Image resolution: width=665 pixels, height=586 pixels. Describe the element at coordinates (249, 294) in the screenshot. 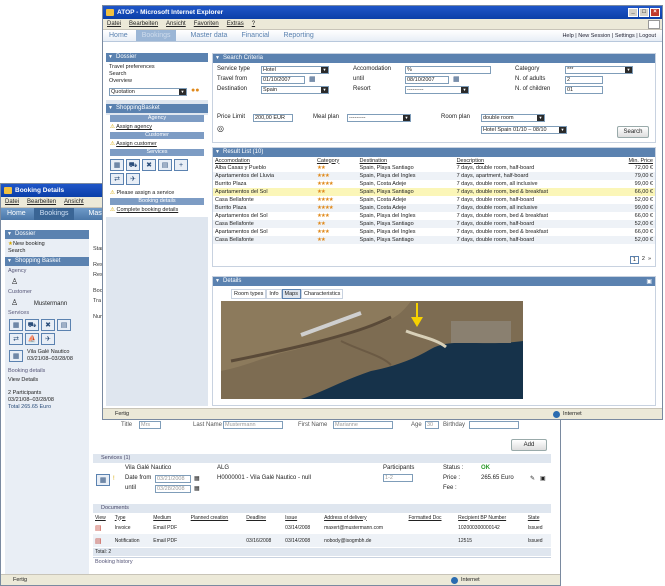

I see `tab-room-types: Room types` at that location.